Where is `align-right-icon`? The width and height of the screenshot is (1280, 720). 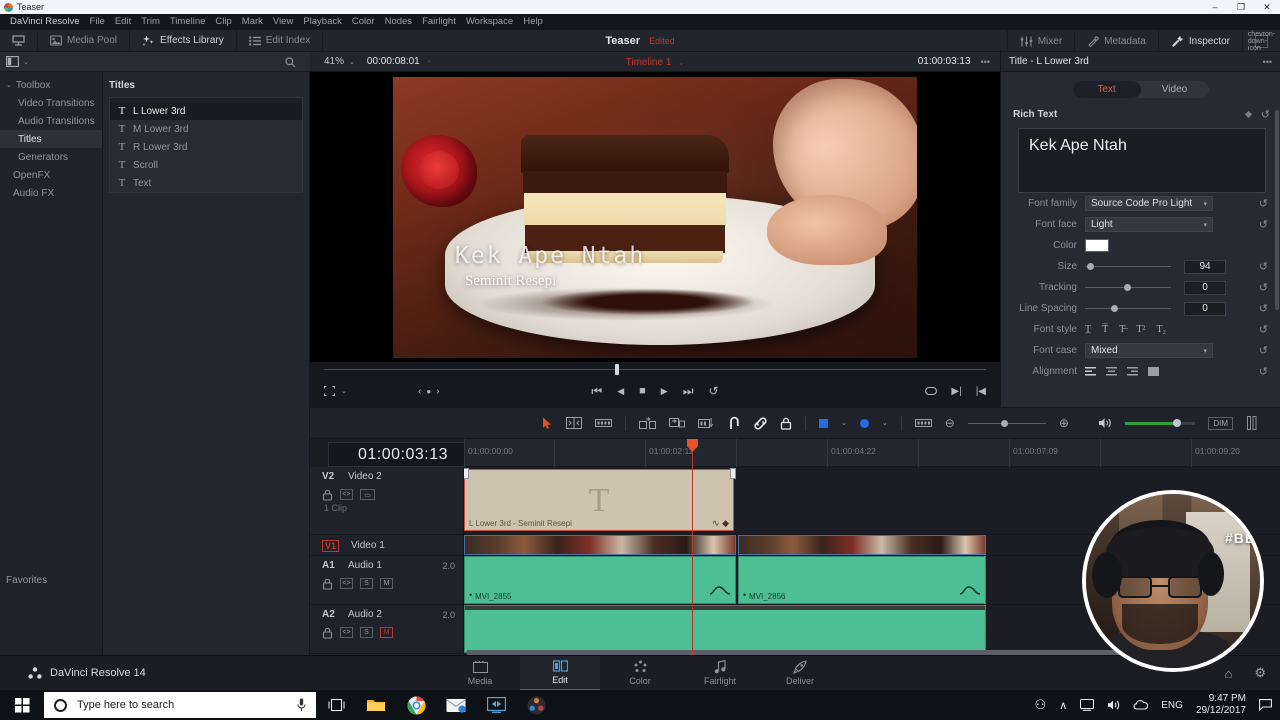 align-right-icon is located at coordinates (1132, 371).